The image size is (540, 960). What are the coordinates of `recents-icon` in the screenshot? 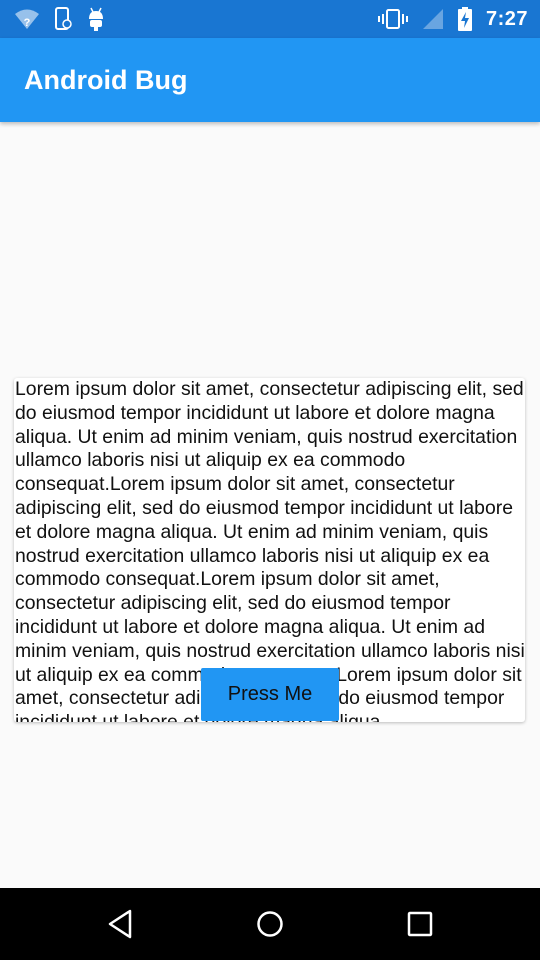 It's located at (420, 924).